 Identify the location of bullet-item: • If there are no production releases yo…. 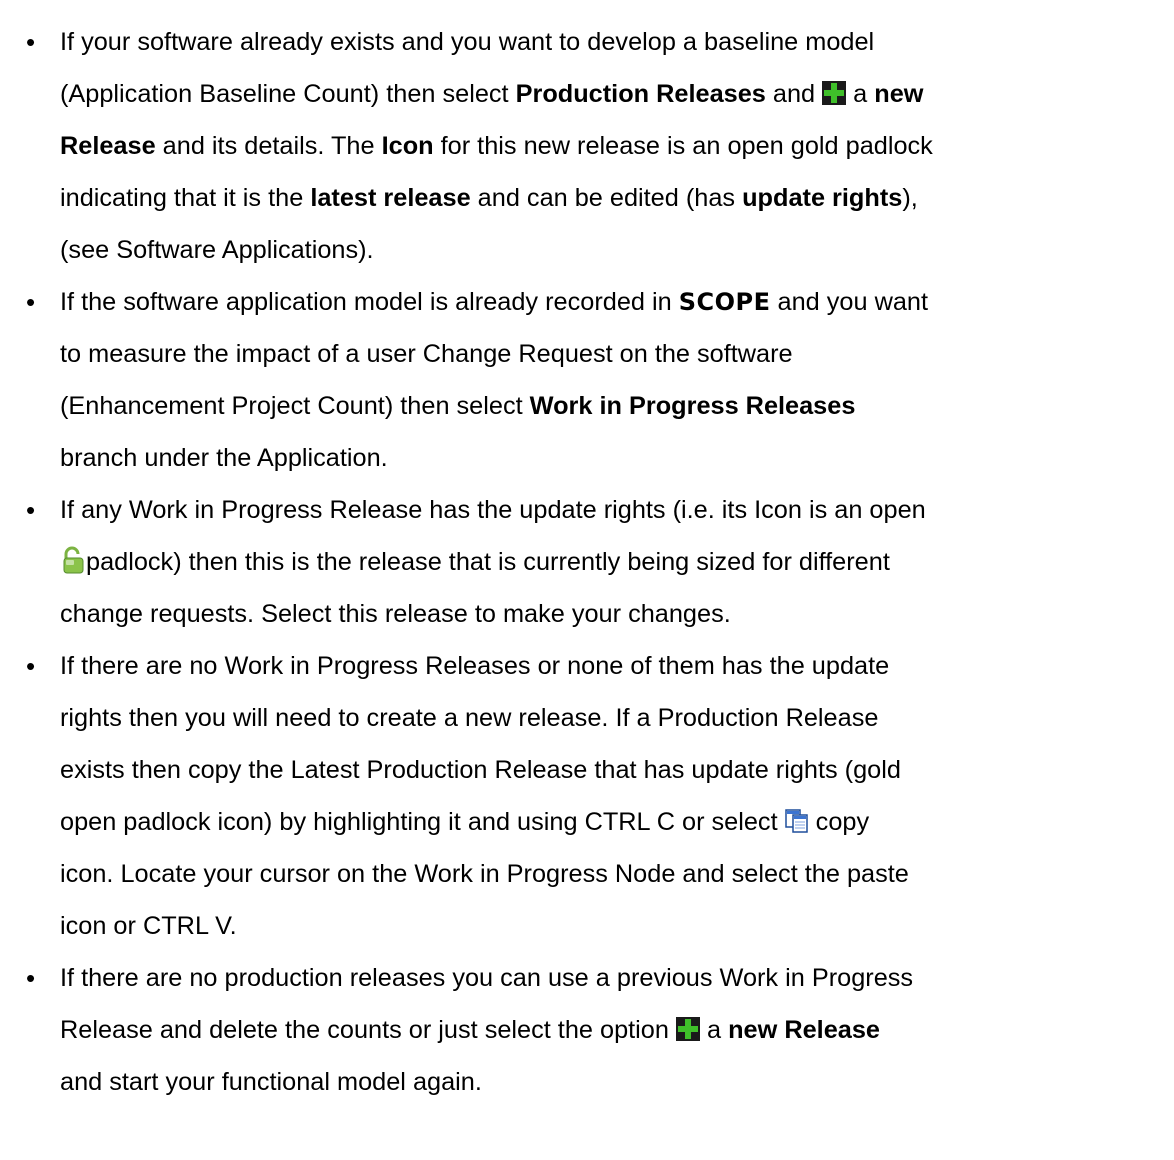
(587, 1030).